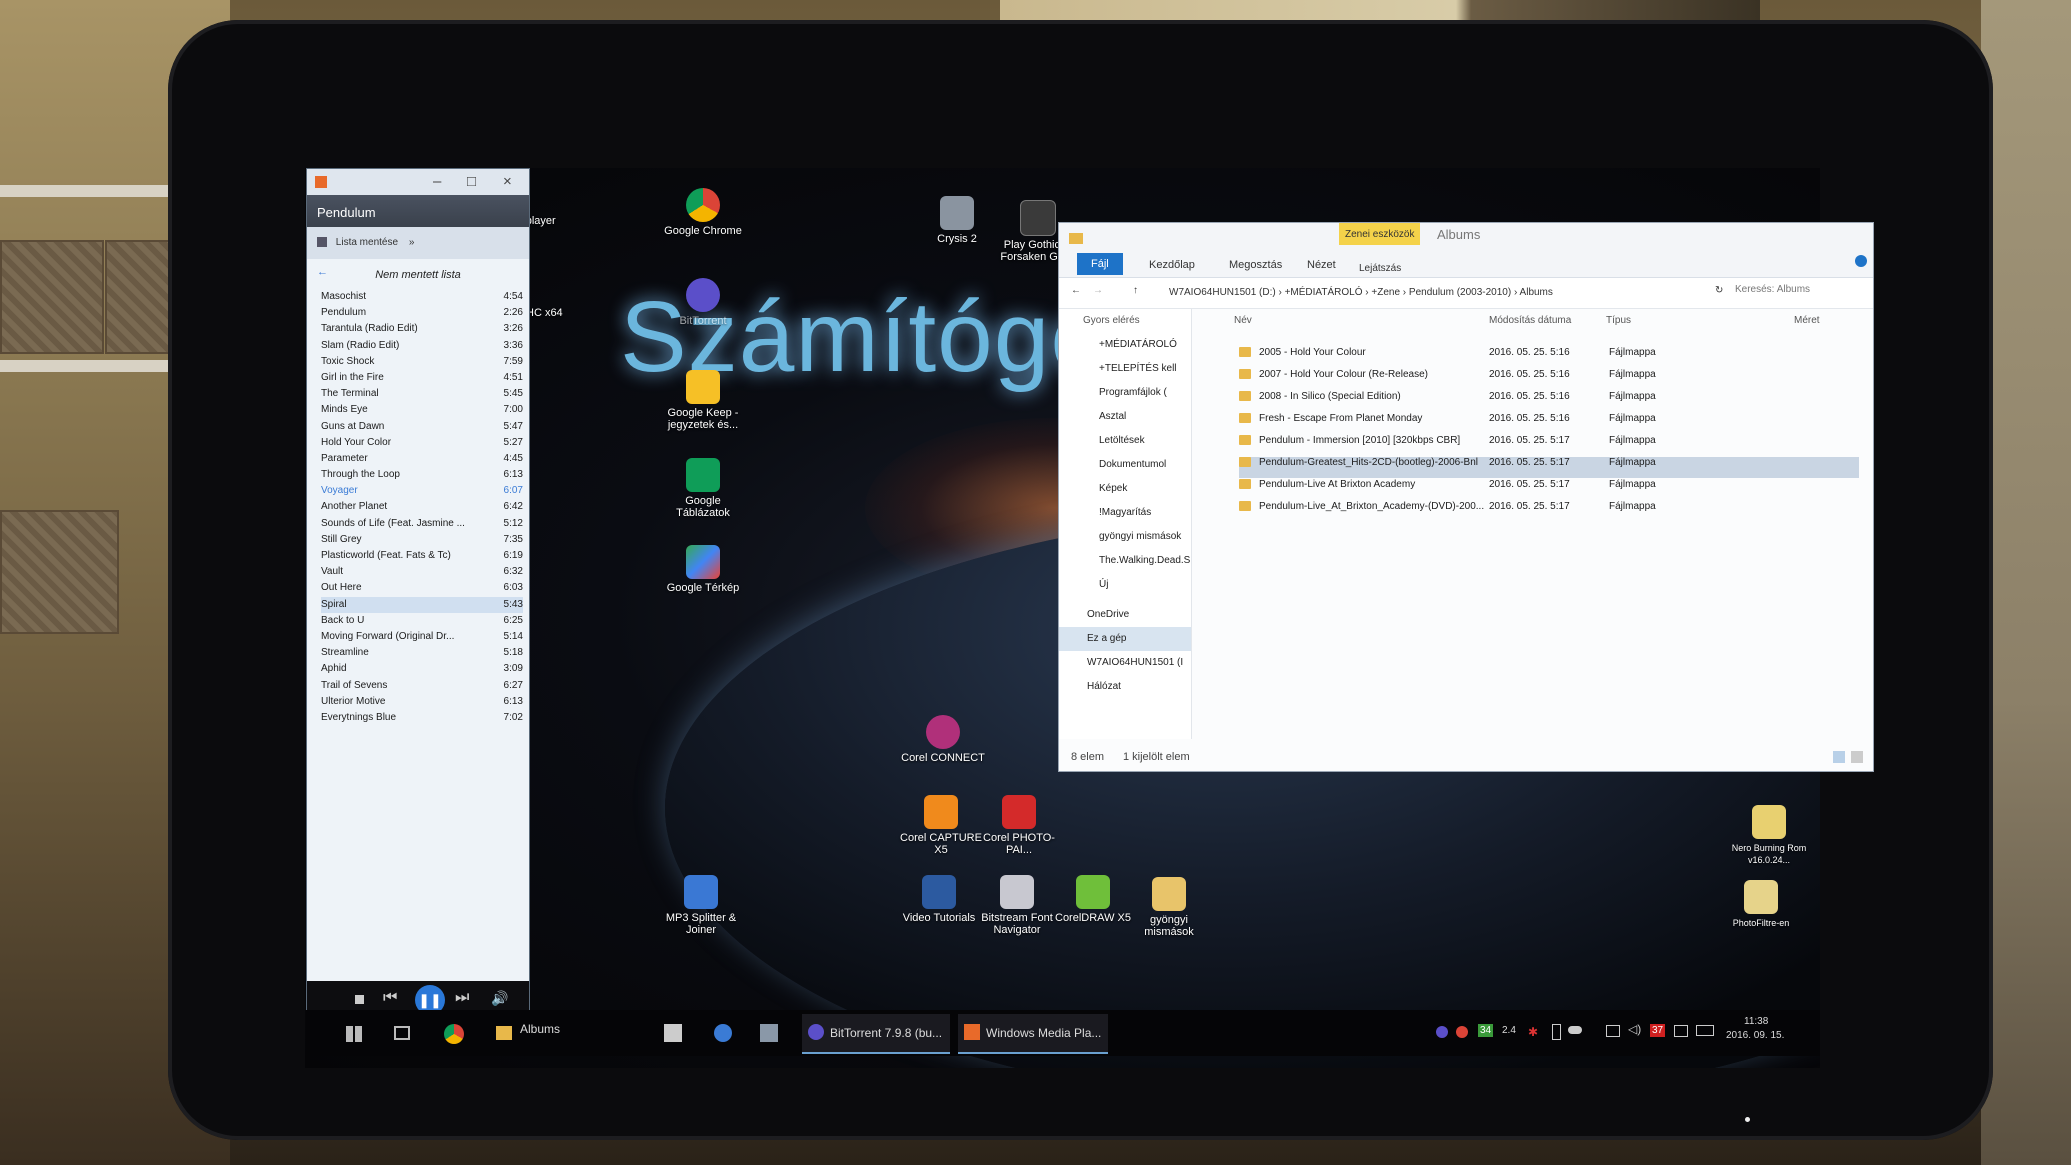 This screenshot has height=1165, width=2071. What do you see at coordinates (701, 905) in the screenshot?
I see `desktop-icon-mp3-splitter: MP3 Splitter & Joiner` at bounding box center [701, 905].